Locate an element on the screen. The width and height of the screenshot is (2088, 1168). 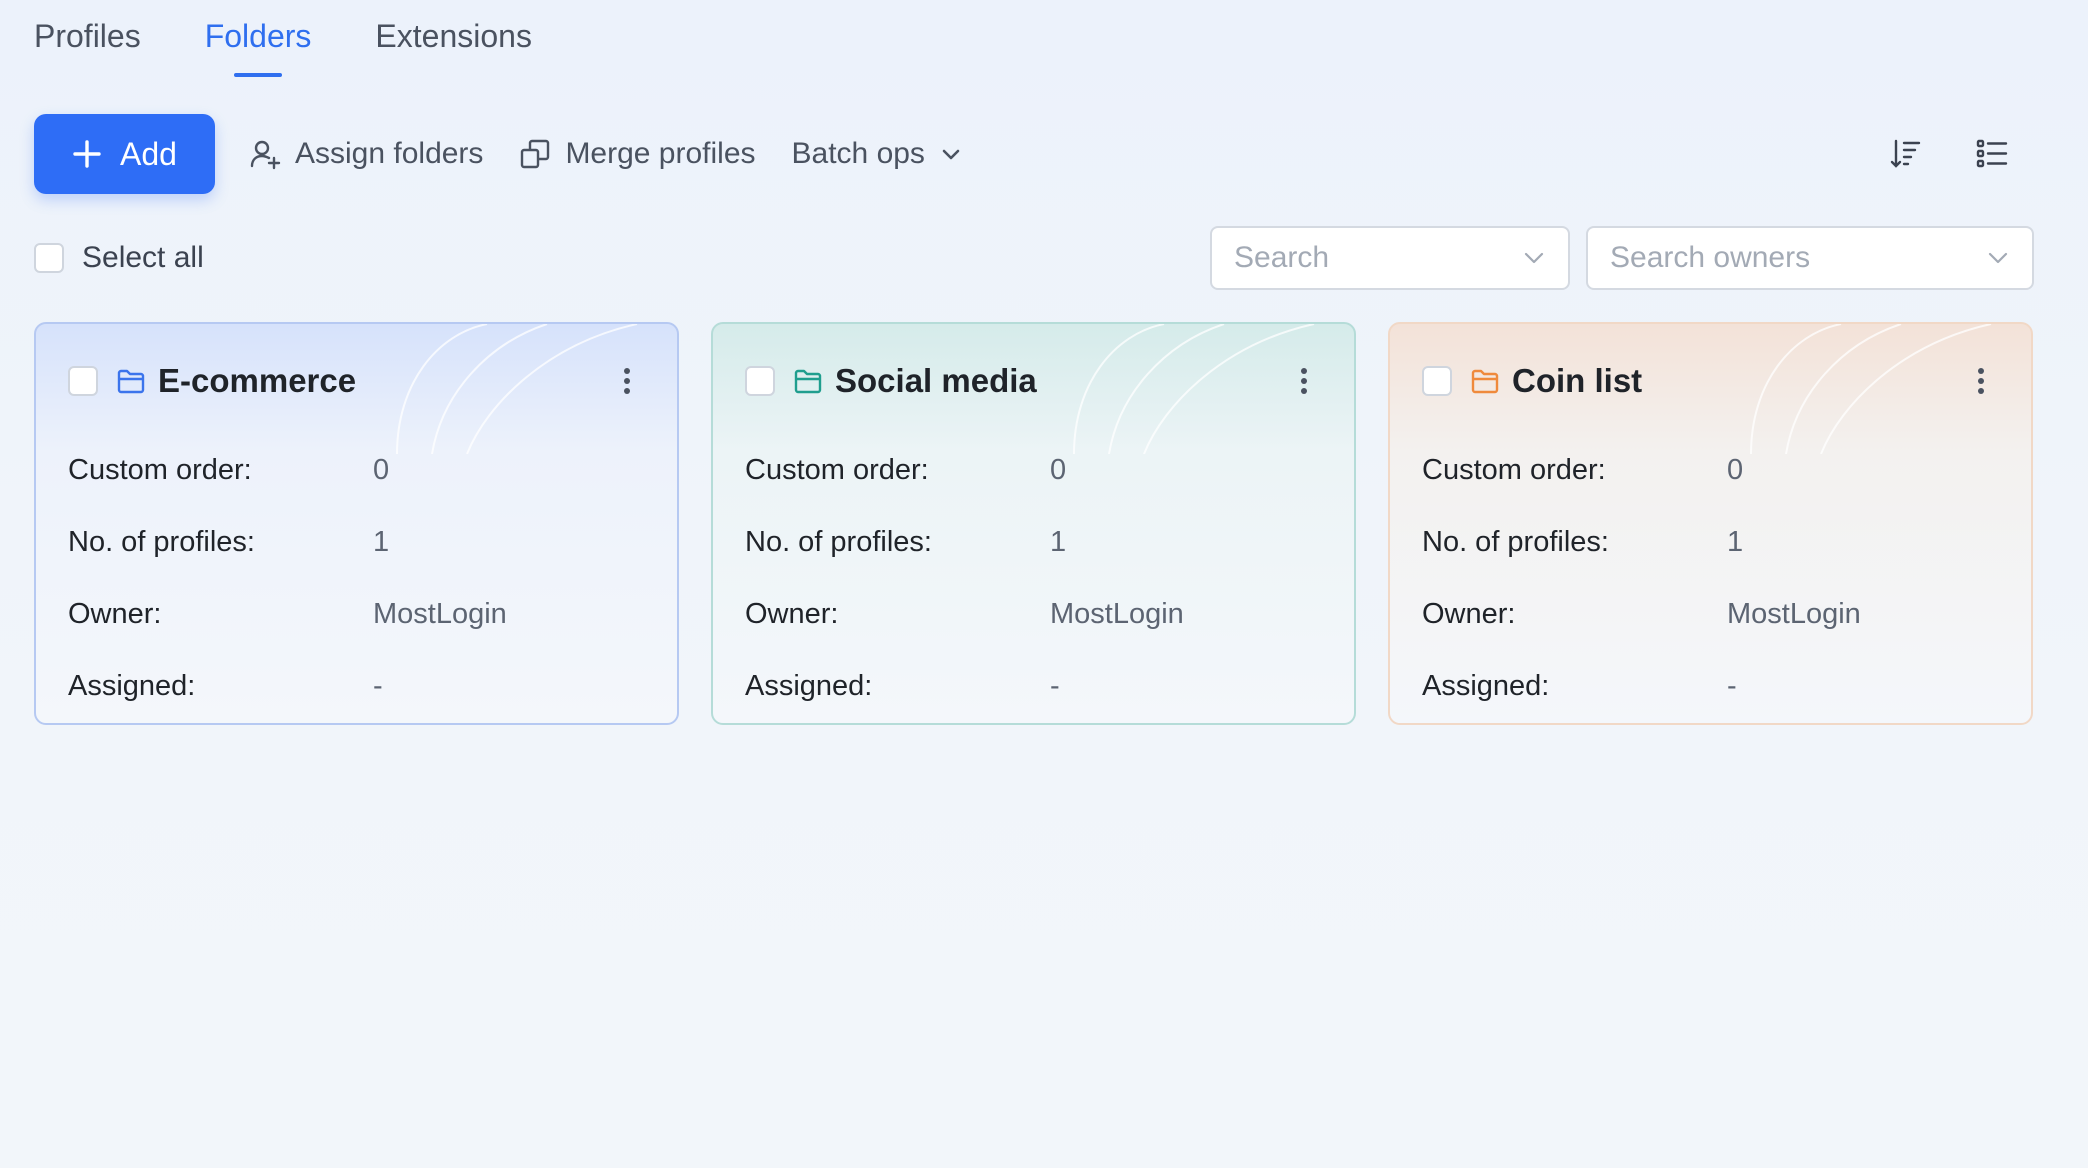
sort-icon is located at coordinates (1905, 153).